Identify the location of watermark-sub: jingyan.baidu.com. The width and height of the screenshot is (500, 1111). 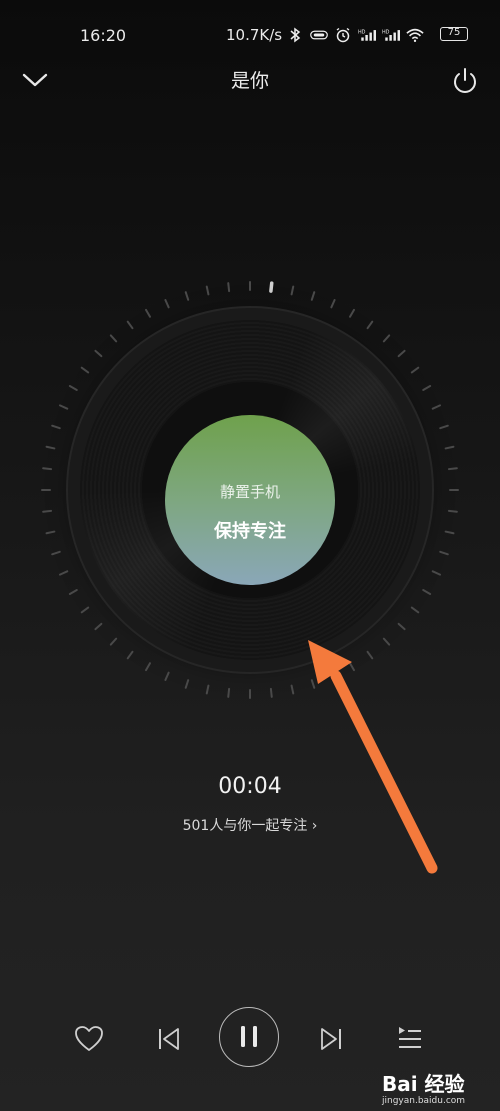
(424, 1101).